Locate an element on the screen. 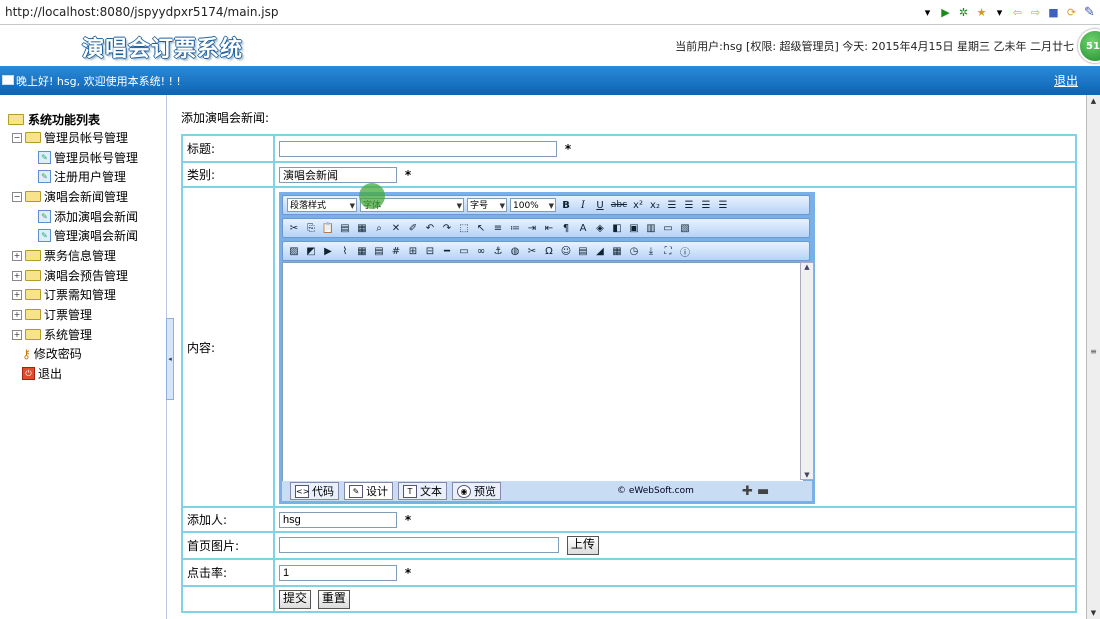 Image resolution: width=1100 pixels, height=619 pixels. select-icon: ⬚ is located at coordinates (464, 228).